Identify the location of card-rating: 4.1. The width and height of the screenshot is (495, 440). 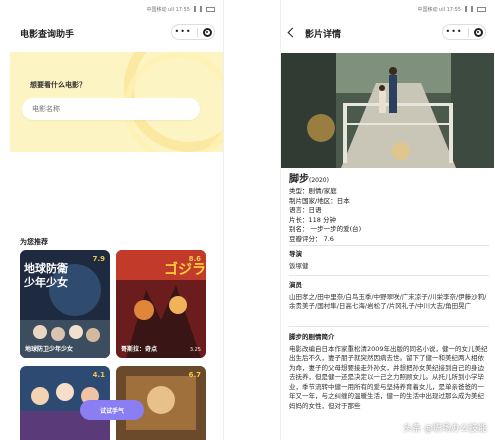
(98, 375).